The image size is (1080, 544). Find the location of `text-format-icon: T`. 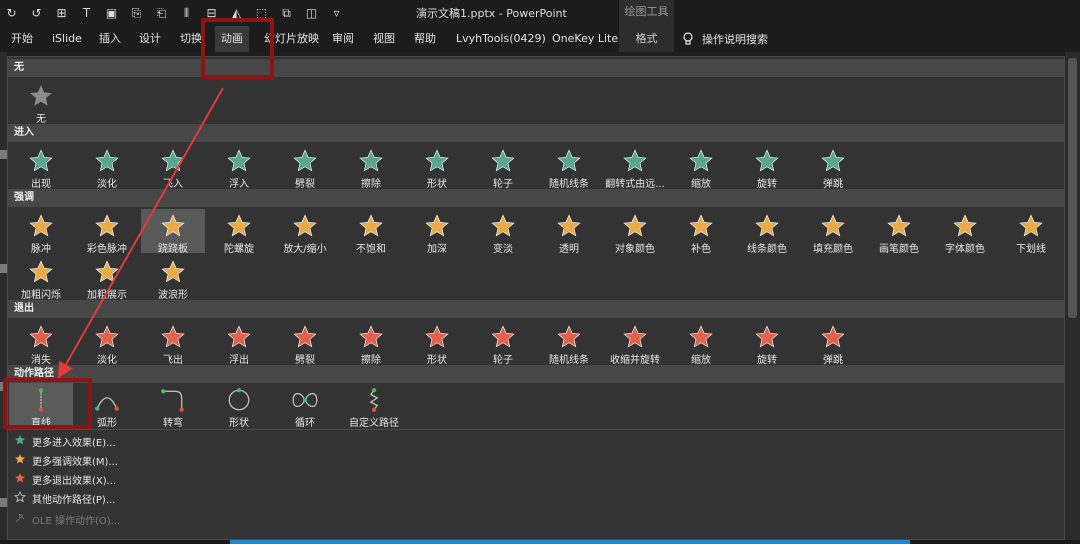

text-format-icon: T is located at coordinates (86, 13).